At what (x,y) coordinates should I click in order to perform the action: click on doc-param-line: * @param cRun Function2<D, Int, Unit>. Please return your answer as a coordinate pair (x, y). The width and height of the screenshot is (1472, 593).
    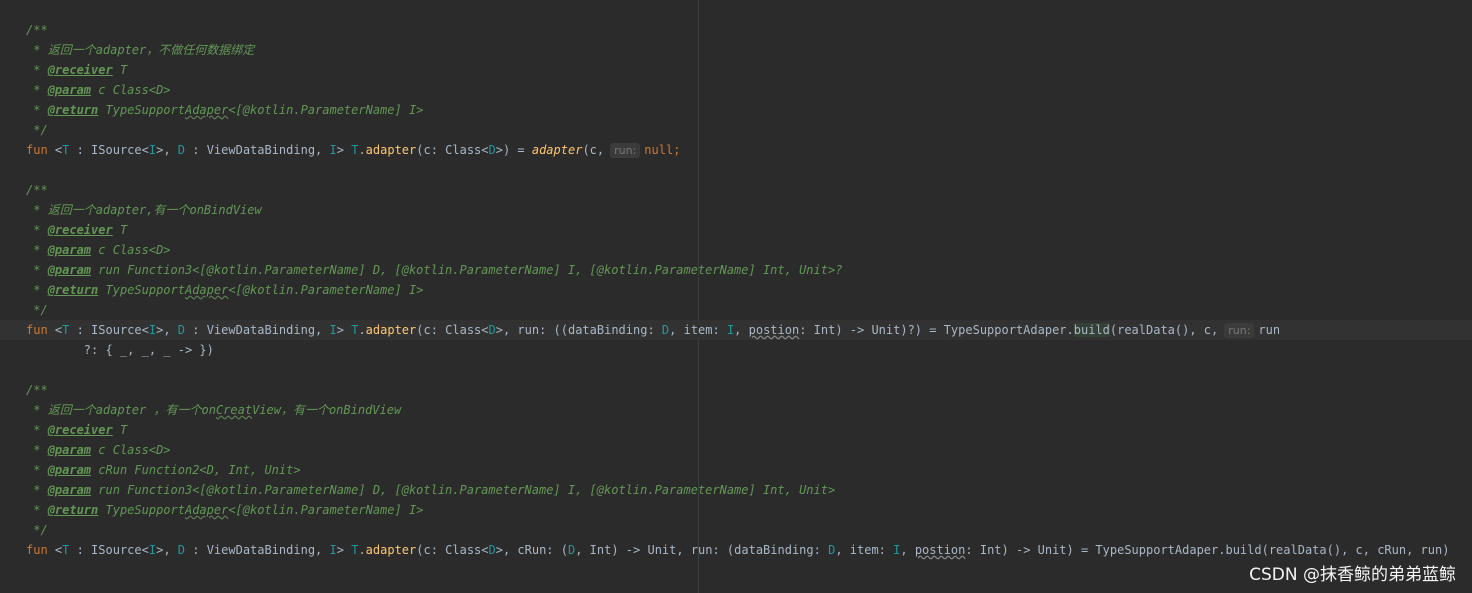
    Looking at the image, I should click on (163, 470).